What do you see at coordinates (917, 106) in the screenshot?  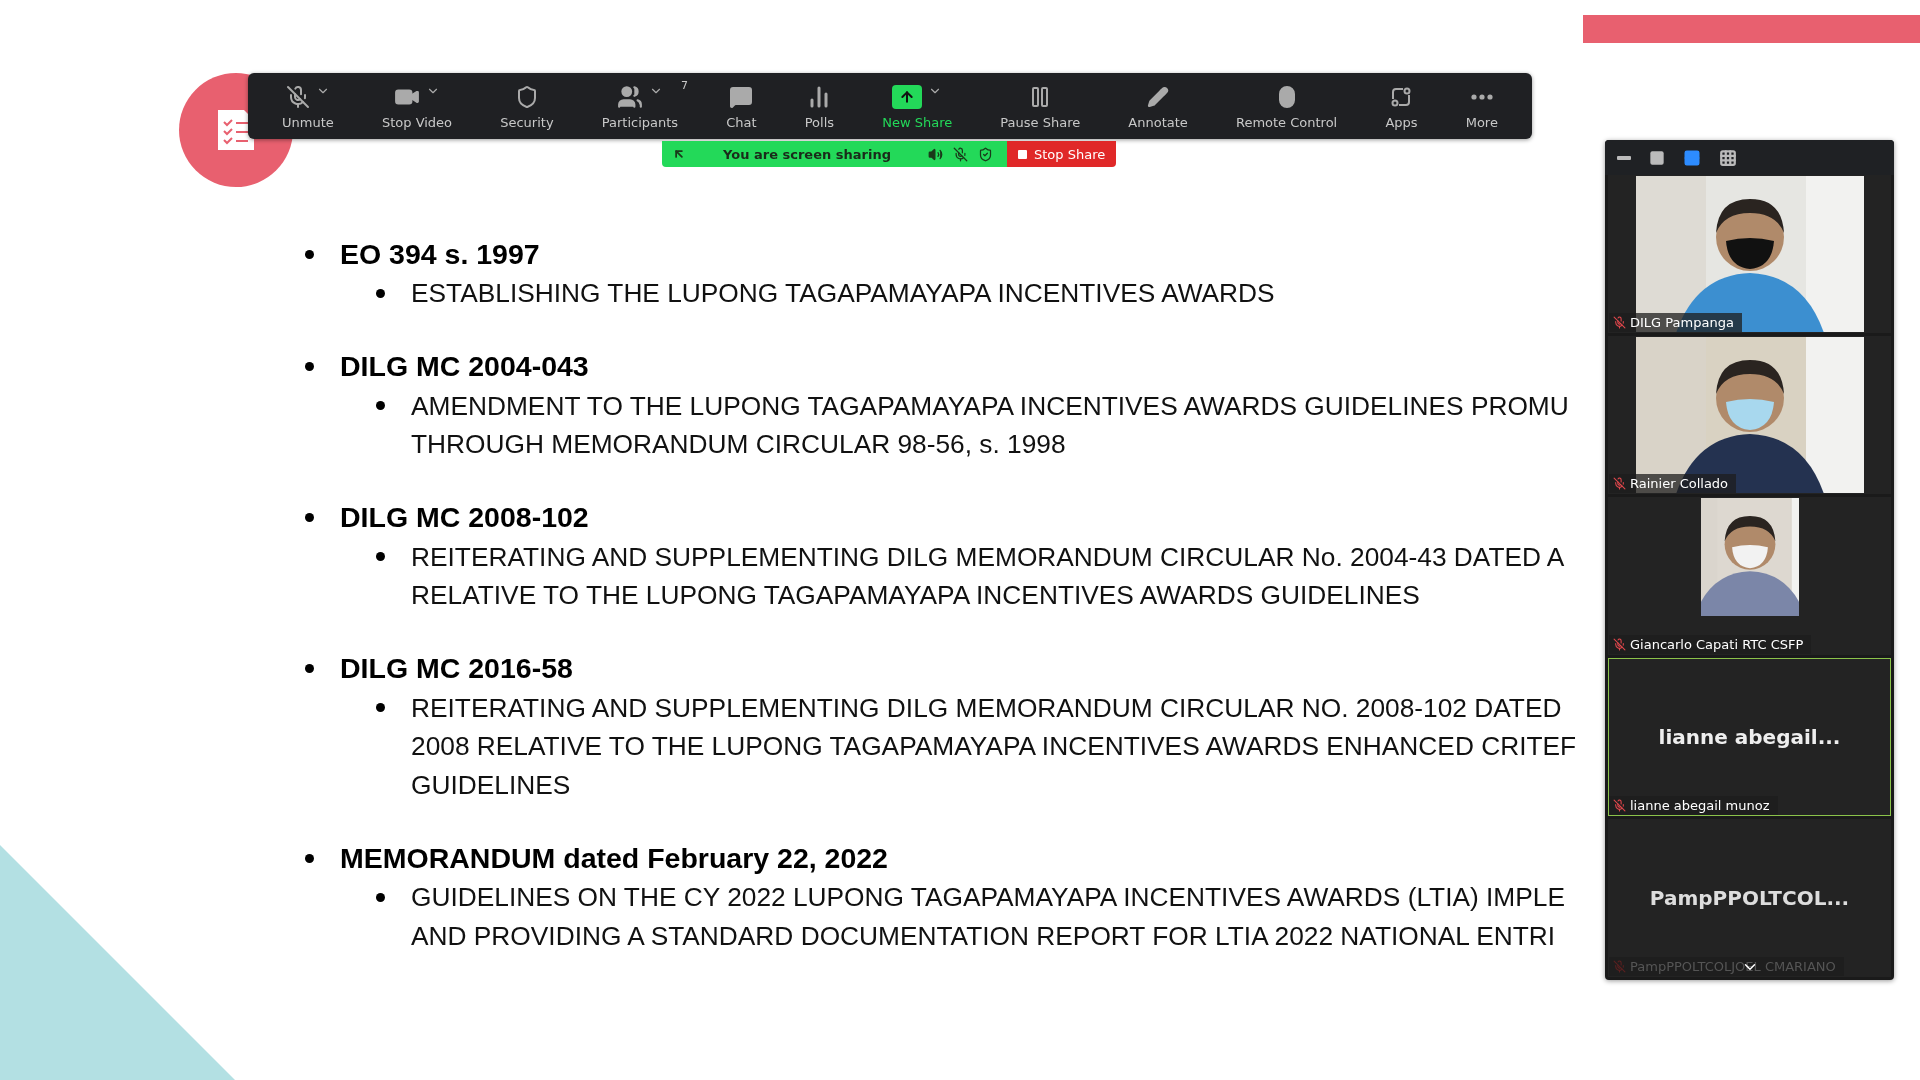 I see `toolbar-button: New Share` at bounding box center [917, 106].